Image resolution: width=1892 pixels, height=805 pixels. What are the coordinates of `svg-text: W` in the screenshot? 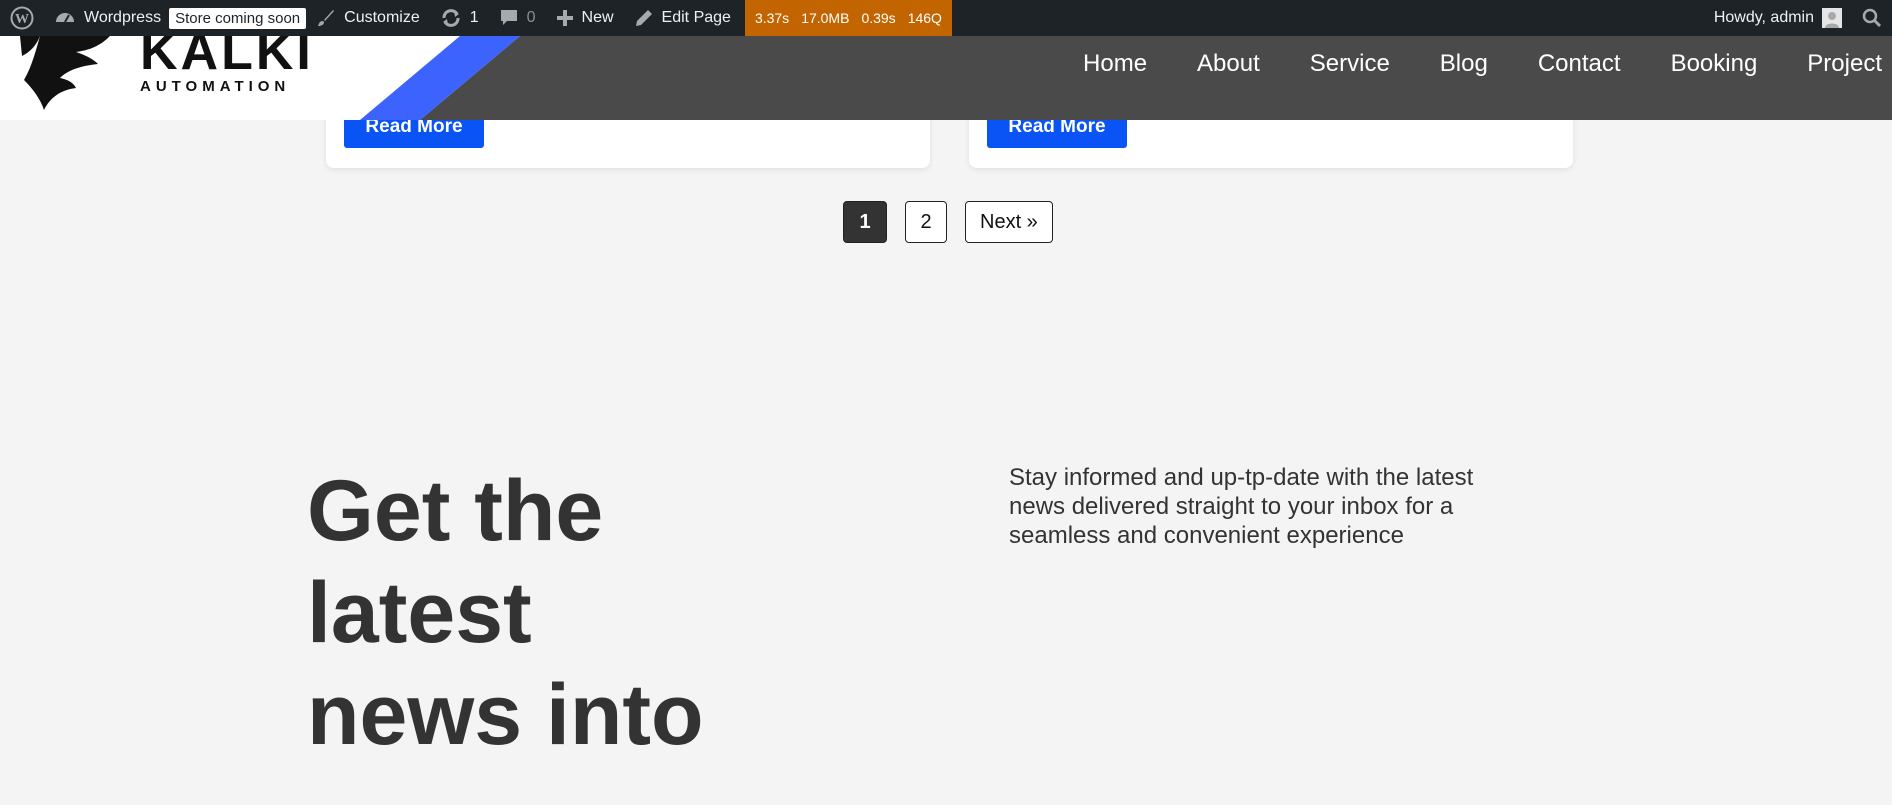 It's located at (22, 19).